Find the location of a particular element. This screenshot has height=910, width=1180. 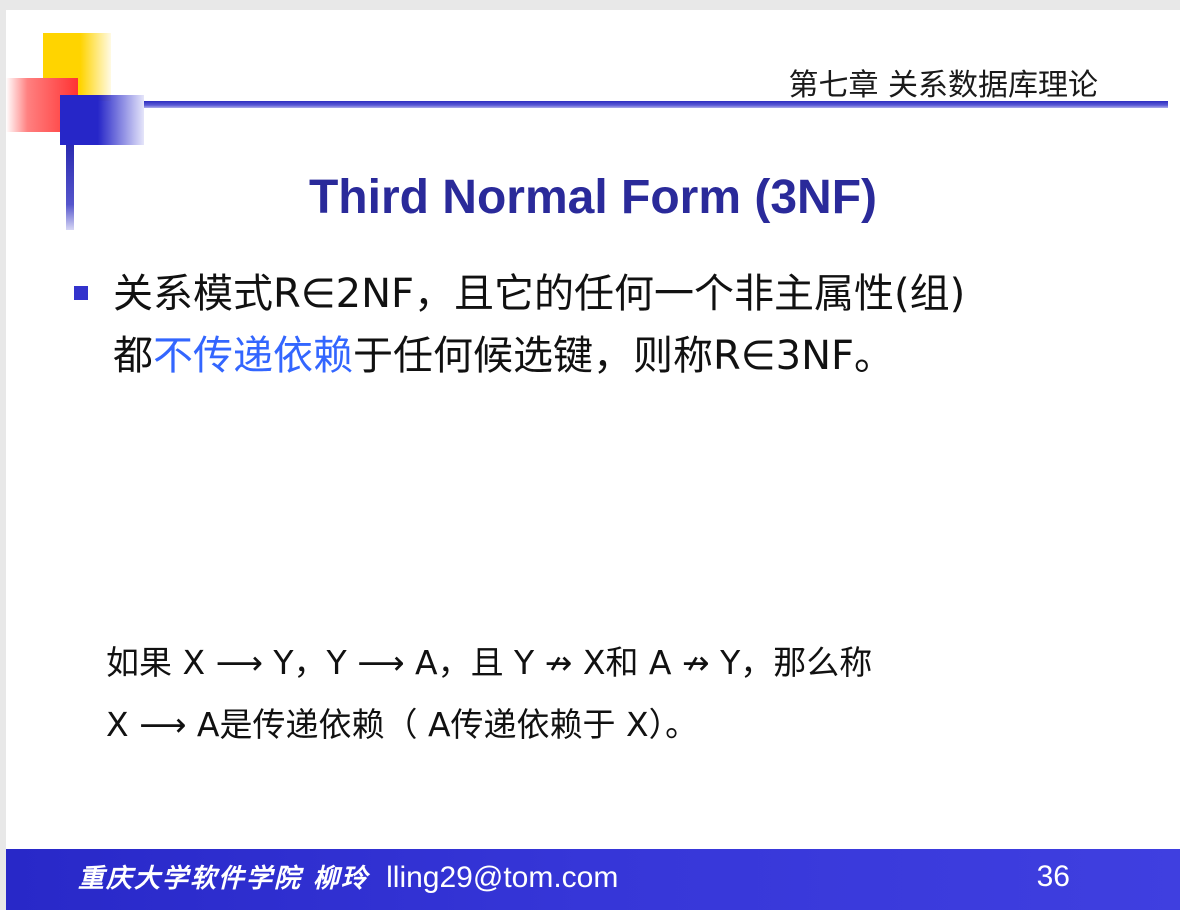

bullet-square-icon is located at coordinates (81, 293).